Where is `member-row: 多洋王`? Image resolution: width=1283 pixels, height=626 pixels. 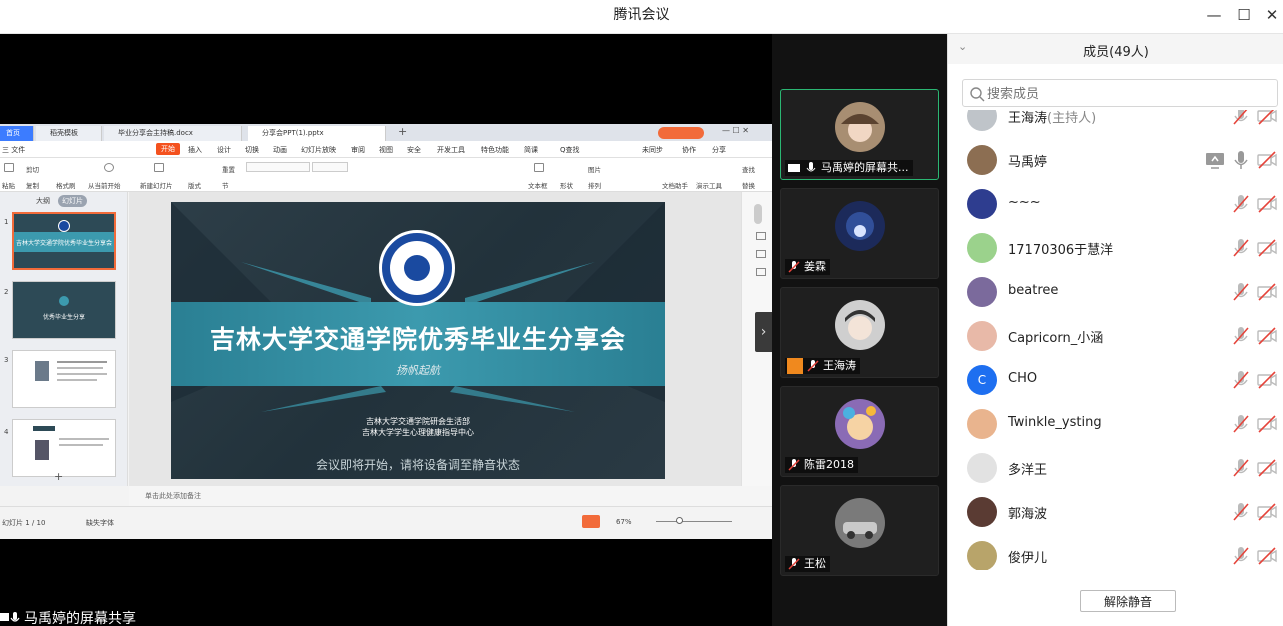
member-row: 多洋王 is located at coordinates (1115, 468).